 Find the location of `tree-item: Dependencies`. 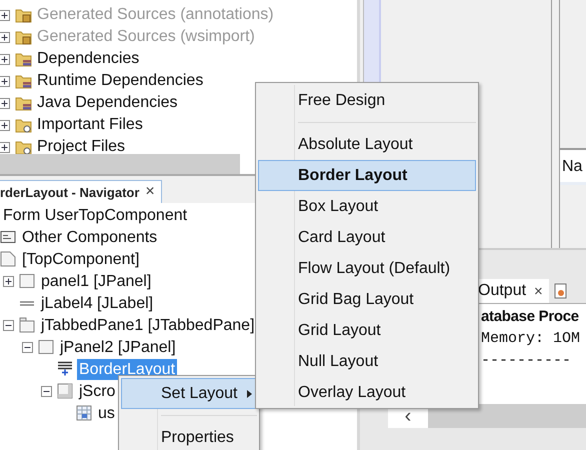

tree-item: Dependencies is located at coordinates (88, 59).